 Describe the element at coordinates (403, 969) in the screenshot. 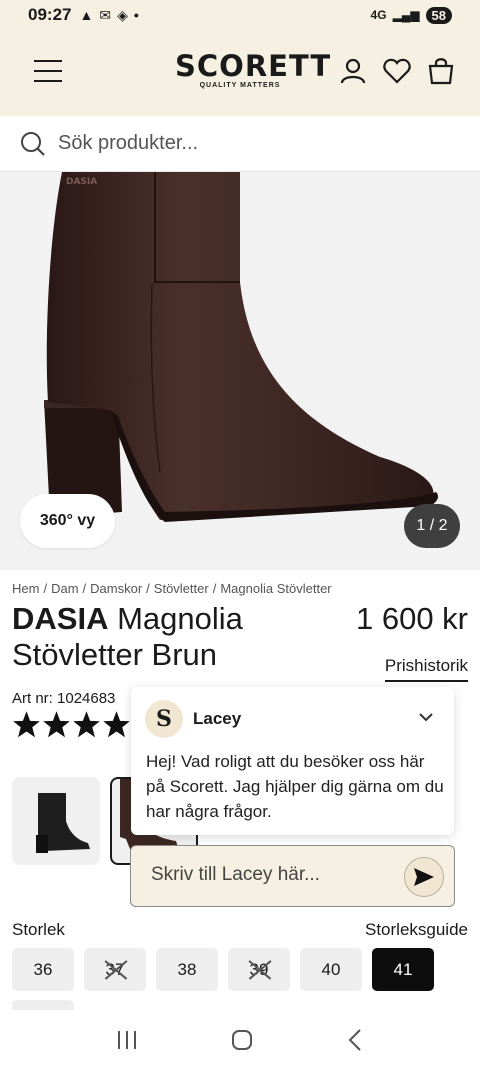

I see `size-option-selected: 41` at that location.